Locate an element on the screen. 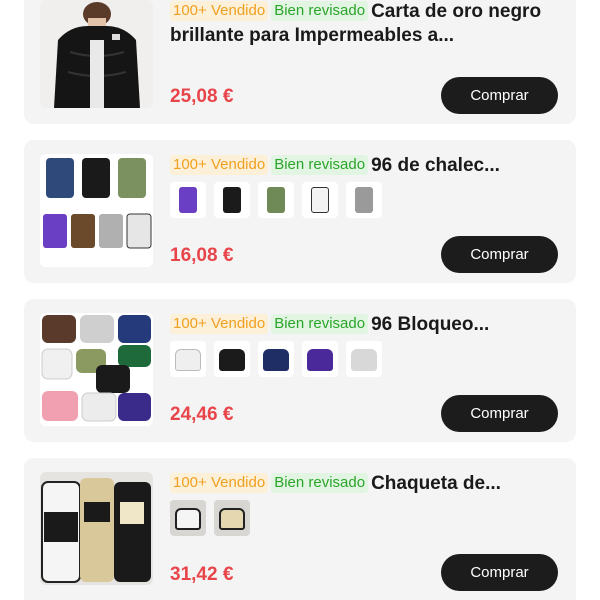  vests-grid-image is located at coordinates (96, 210).